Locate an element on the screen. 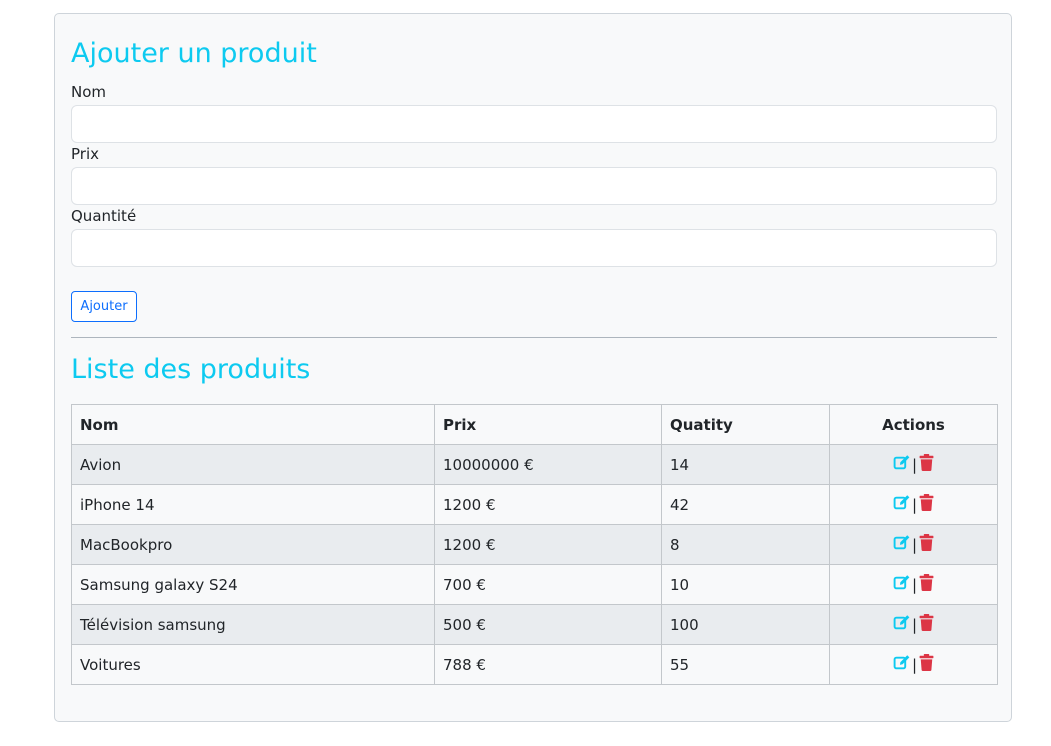 The image size is (1051, 746). cell-quantity: 100 is located at coordinates (745, 624).